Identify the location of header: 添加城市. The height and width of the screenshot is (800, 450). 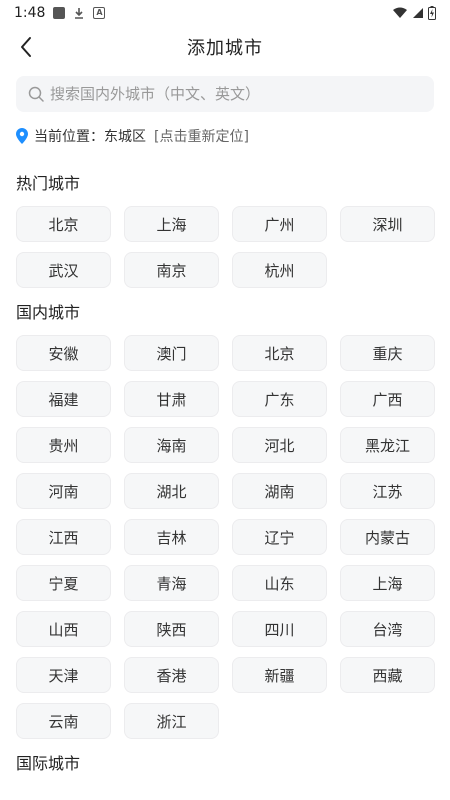
(225, 47).